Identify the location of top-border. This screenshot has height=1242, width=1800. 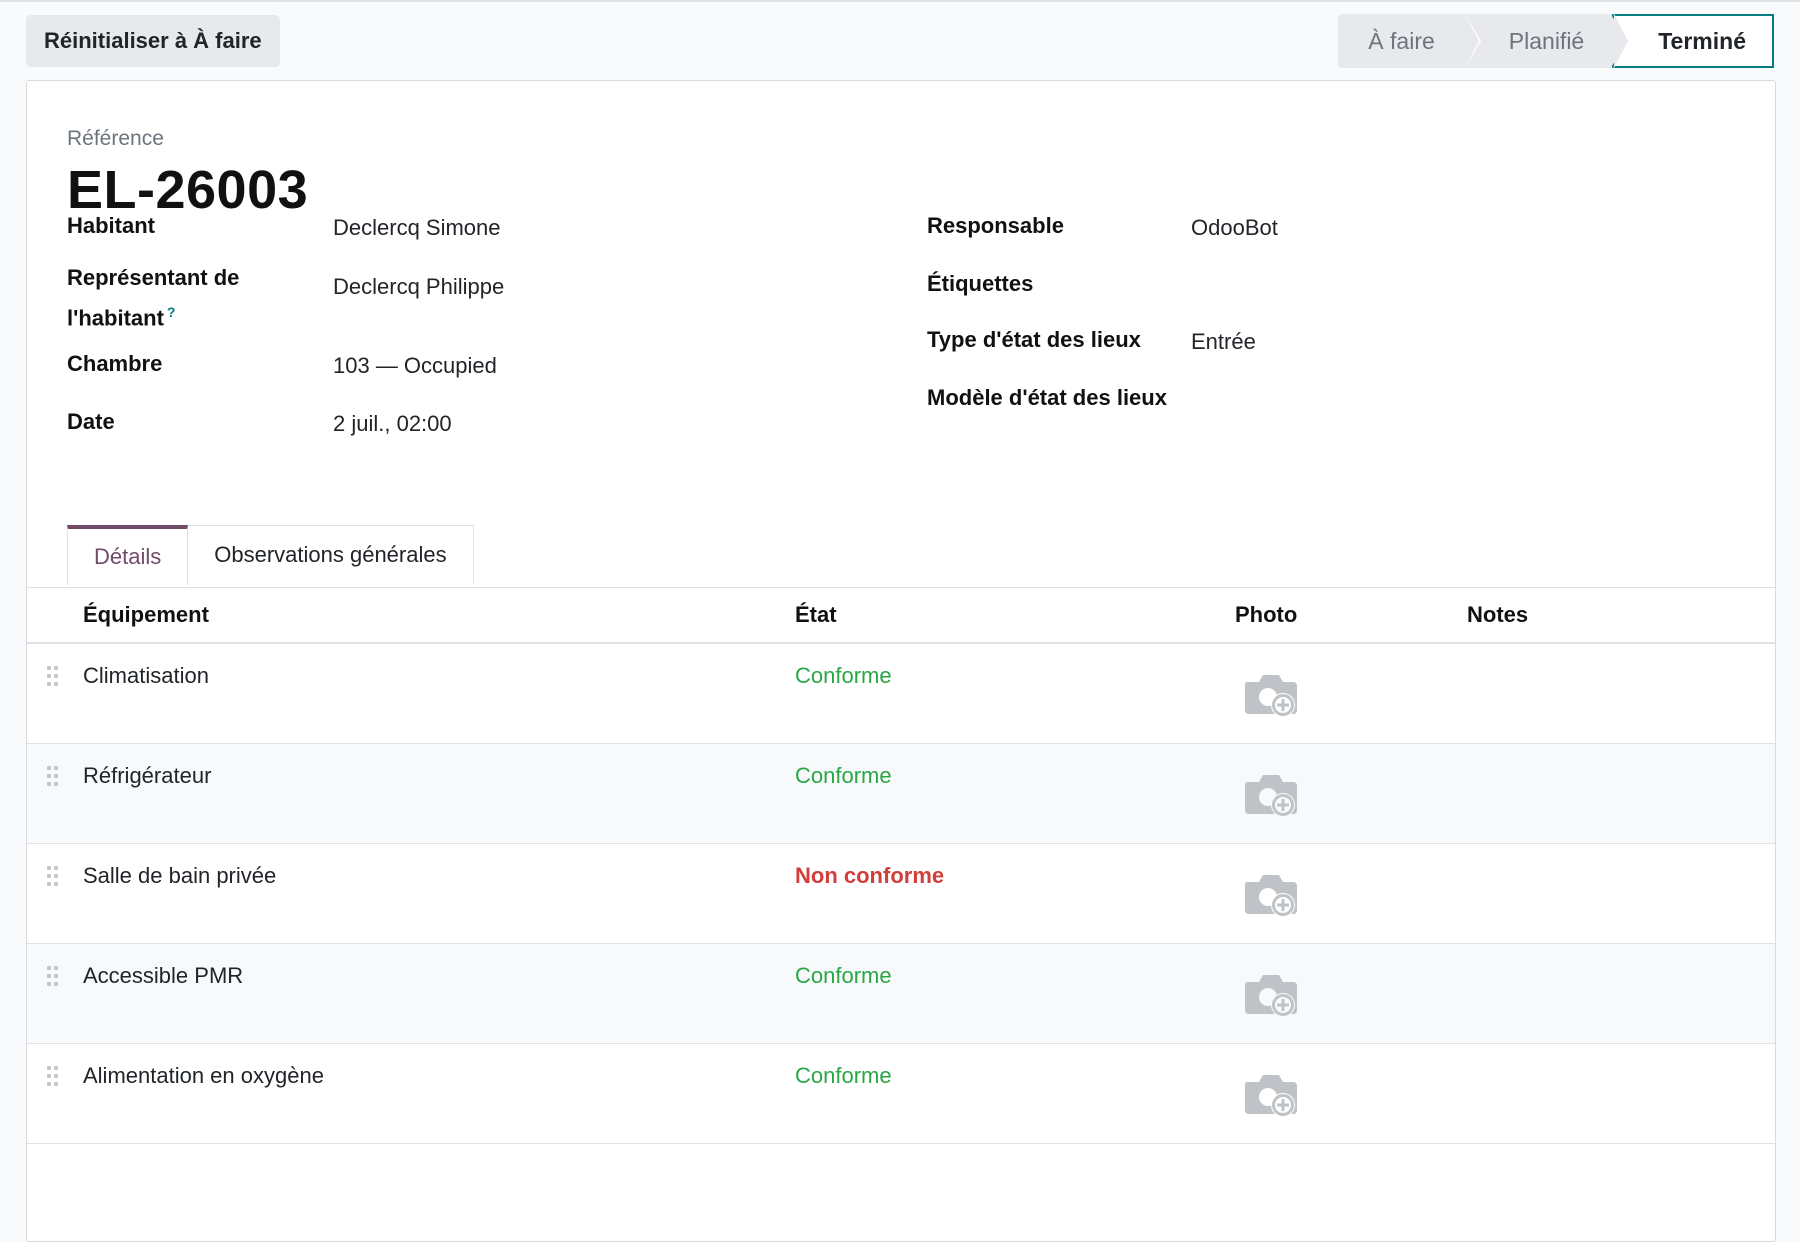
(900, 1).